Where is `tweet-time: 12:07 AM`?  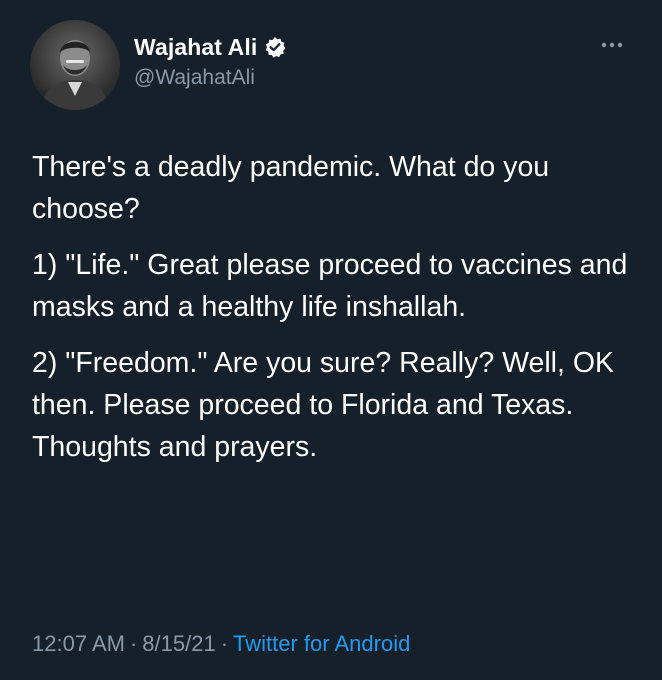 tweet-time: 12:07 AM is located at coordinates (78, 643).